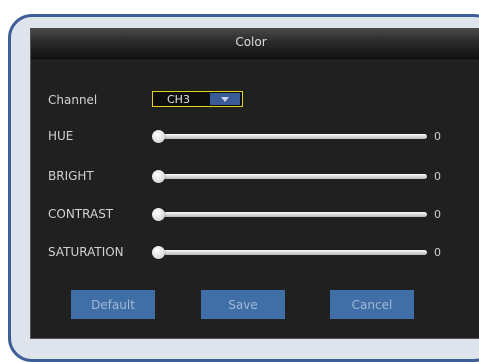  What do you see at coordinates (61, 136) in the screenshot?
I see `hue-label: HUE` at bounding box center [61, 136].